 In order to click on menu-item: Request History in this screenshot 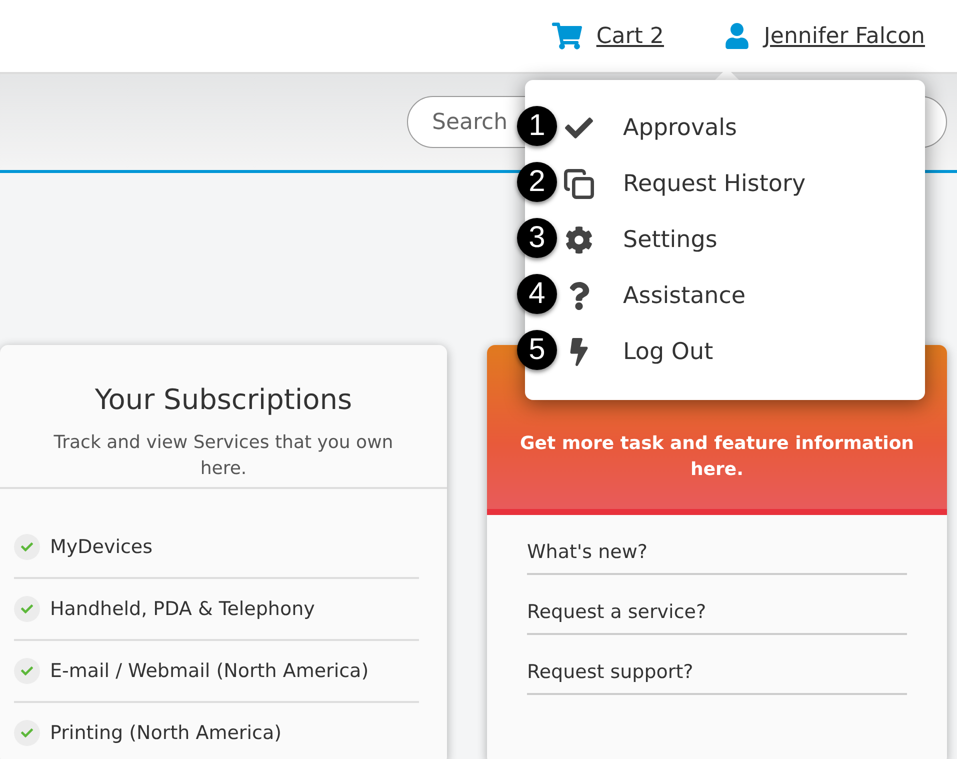, I will do `click(743, 184)`.